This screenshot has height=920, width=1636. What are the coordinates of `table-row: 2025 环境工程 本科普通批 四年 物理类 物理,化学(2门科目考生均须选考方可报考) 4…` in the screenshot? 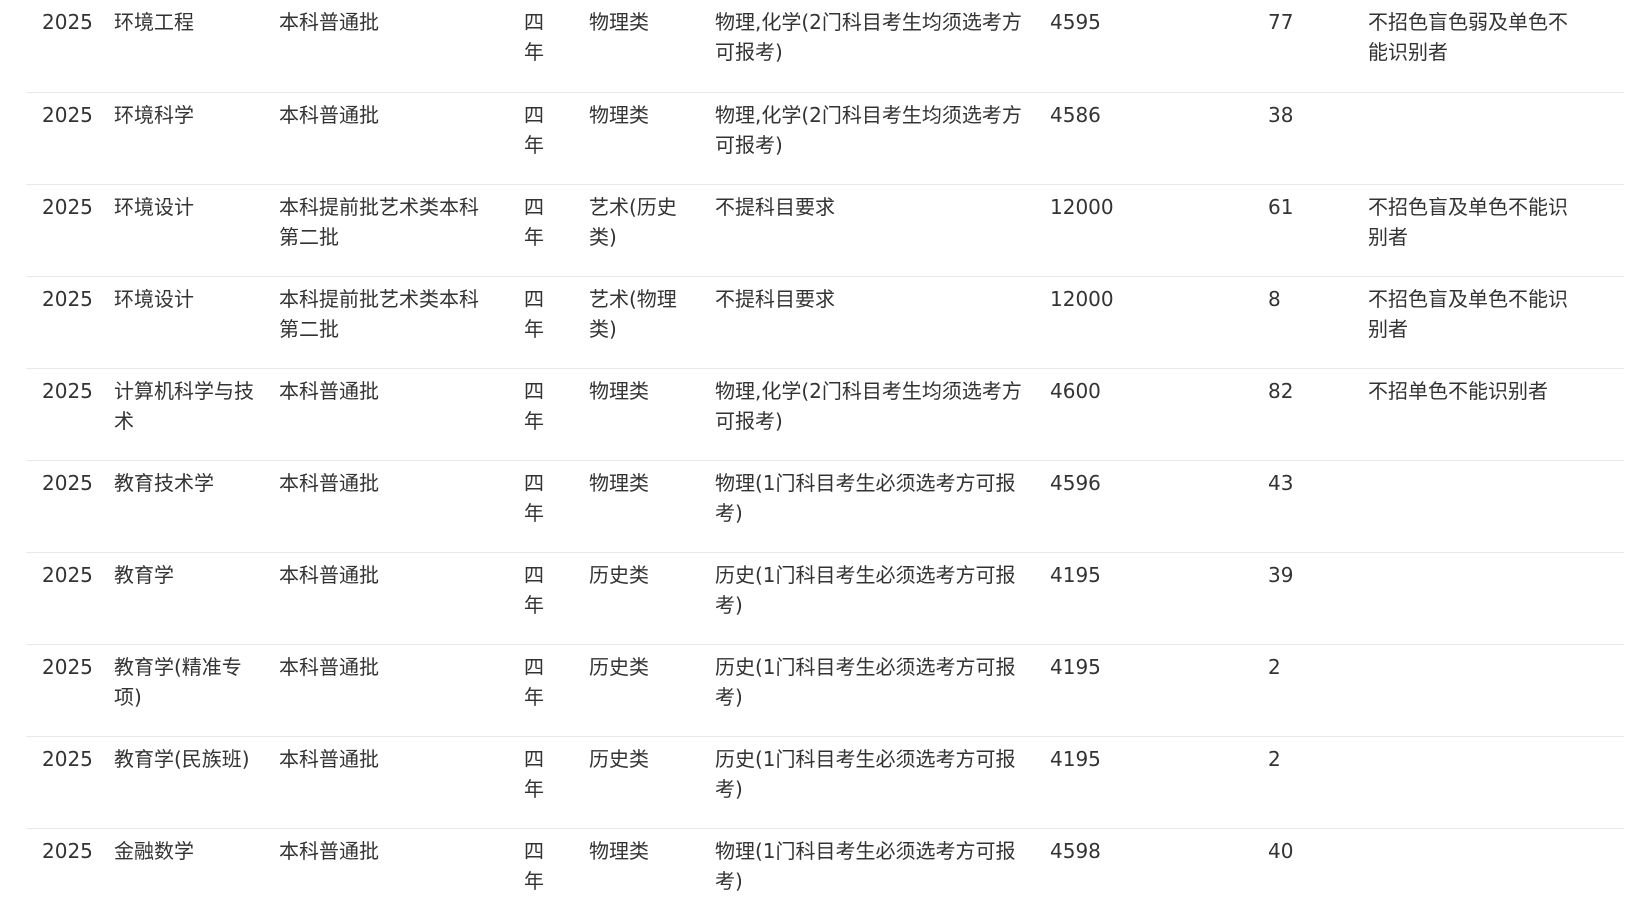 It's located at (825, 46).